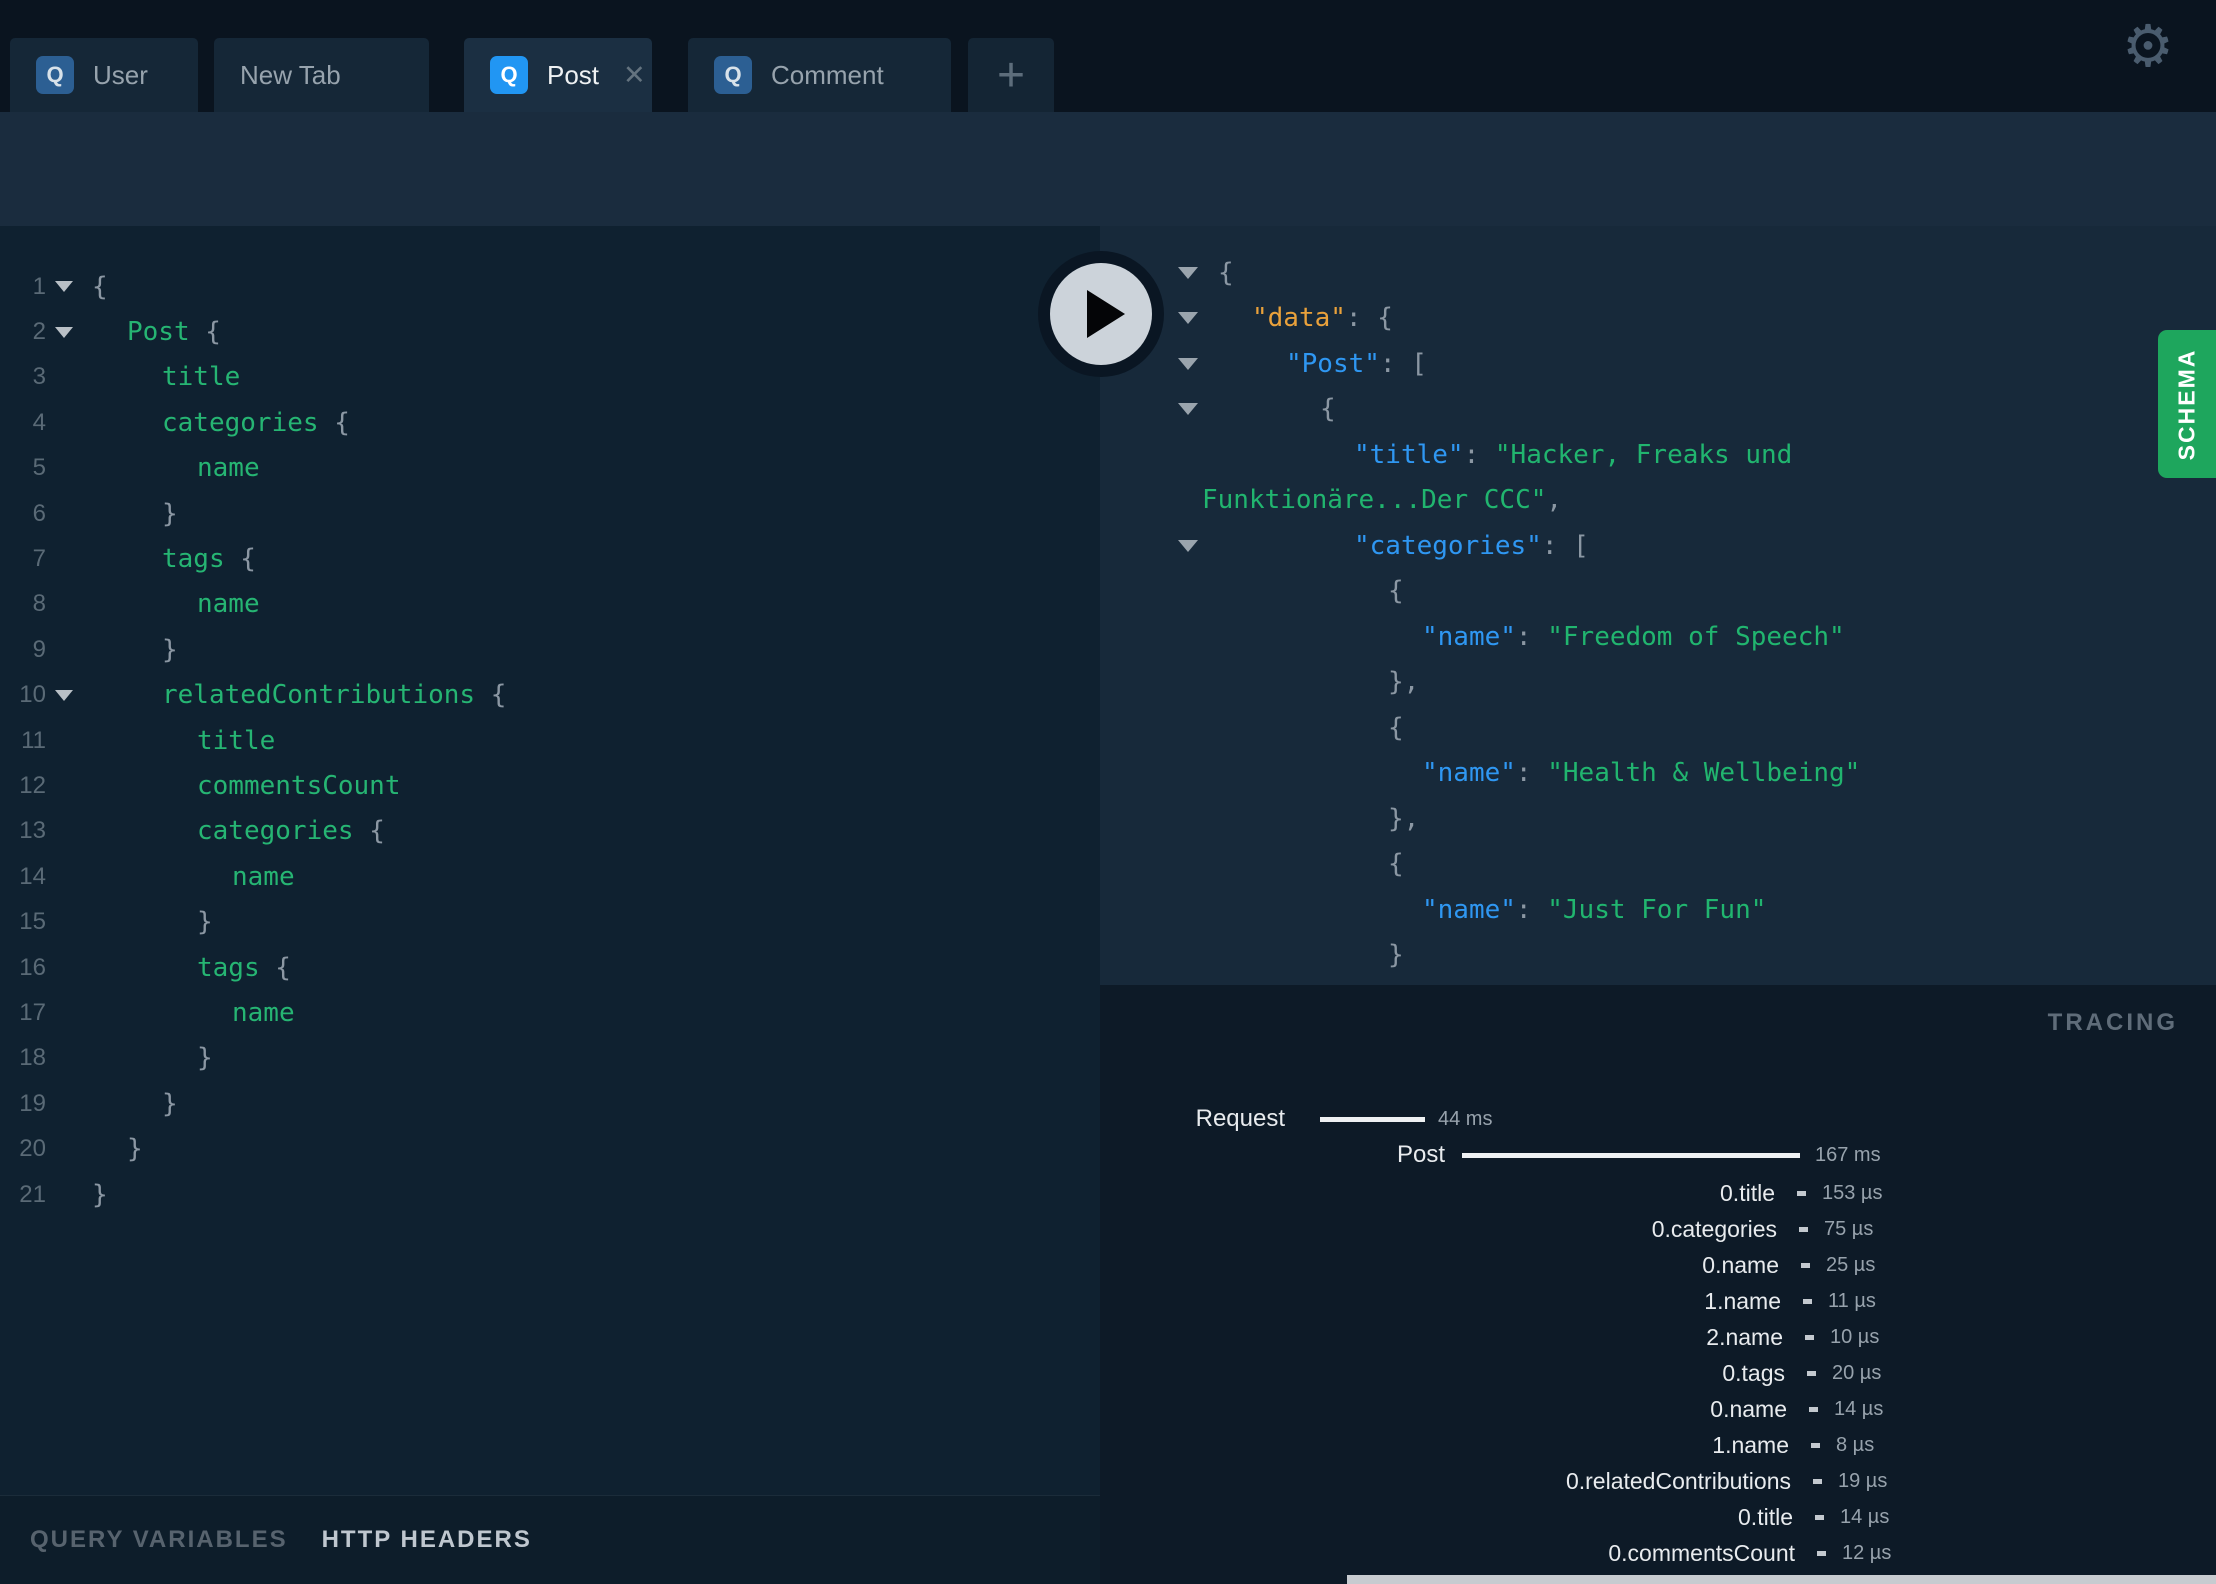 This screenshot has width=2216, height=1584. What do you see at coordinates (1448, 545) in the screenshot?
I see `json-token: "categories"` at bounding box center [1448, 545].